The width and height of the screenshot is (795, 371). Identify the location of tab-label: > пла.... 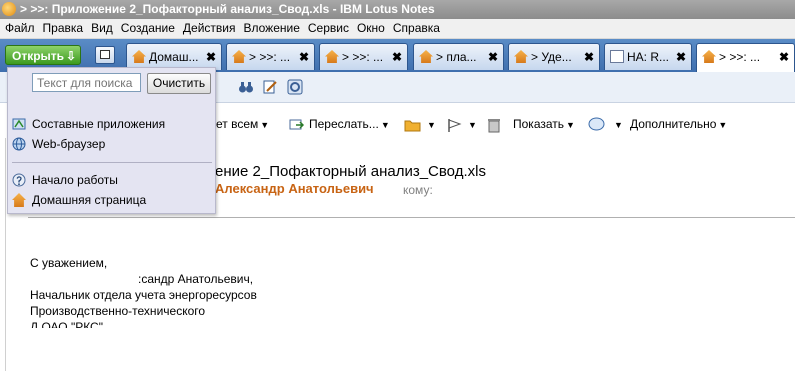
(456, 57).